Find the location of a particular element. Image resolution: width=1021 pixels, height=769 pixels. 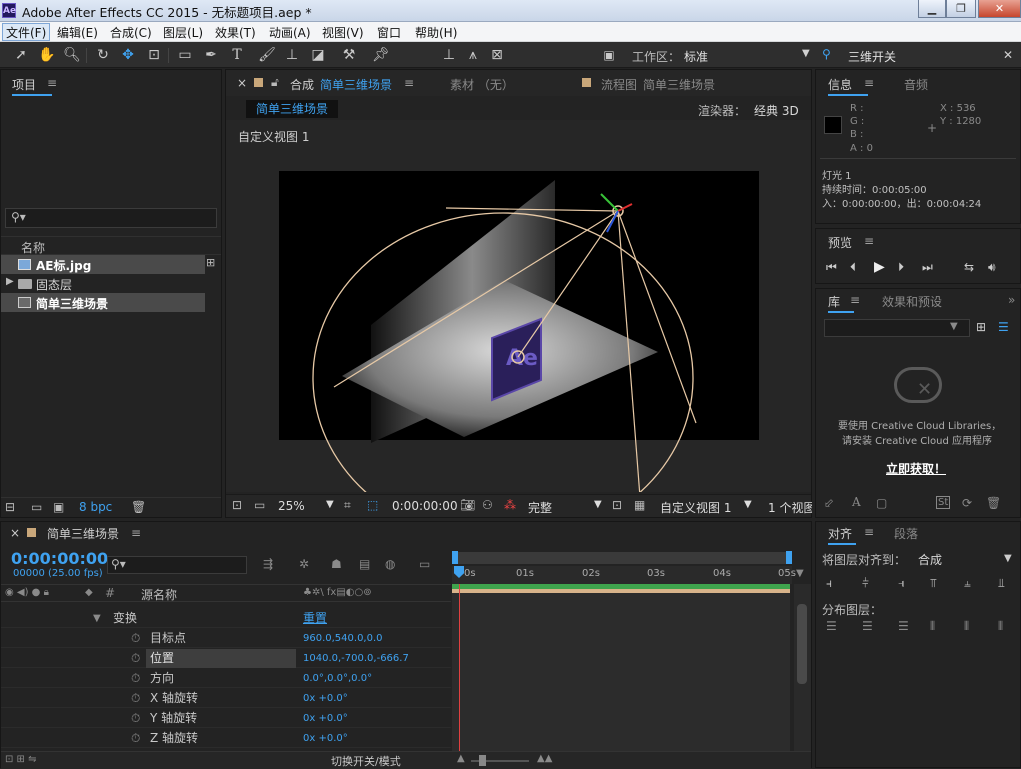

transparency-grid-icon: ▦ is located at coordinates (639, 505).